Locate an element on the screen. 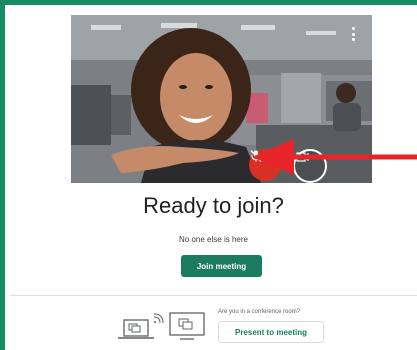  page-title: Ready to join? is located at coordinates (213, 205).